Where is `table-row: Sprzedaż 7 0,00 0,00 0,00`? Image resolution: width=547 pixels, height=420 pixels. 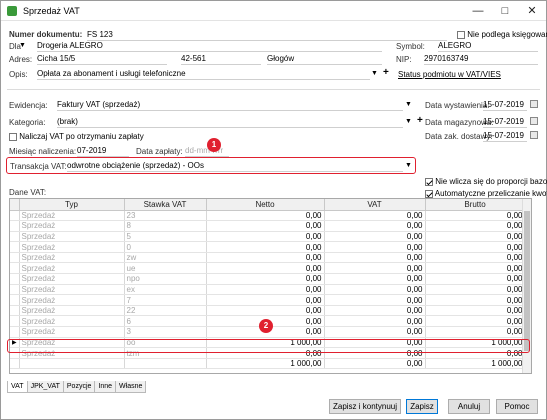
table-row: Sprzedaż 7 0,00 0,00 0,00 is located at coordinates (268, 300).